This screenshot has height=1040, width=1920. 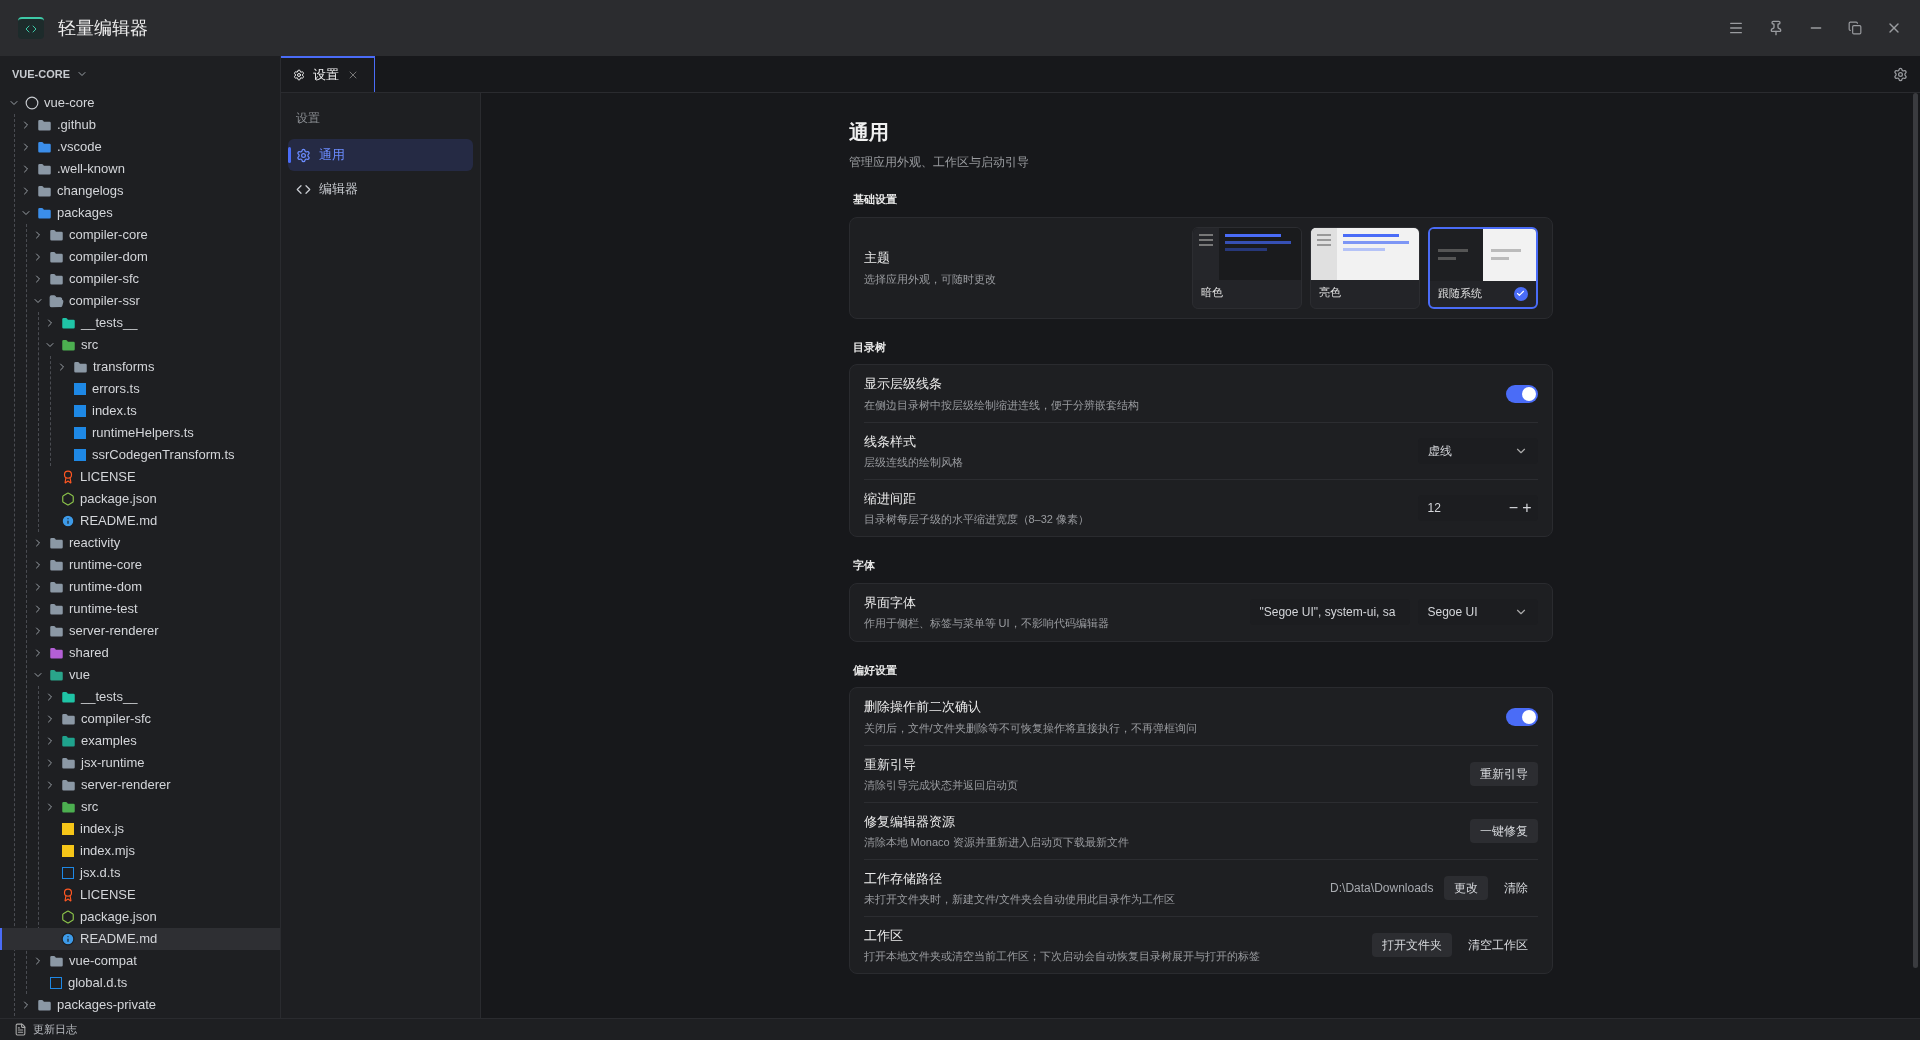 What do you see at coordinates (1513, 508) in the screenshot?
I see `decrement-button: −` at bounding box center [1513, 508].